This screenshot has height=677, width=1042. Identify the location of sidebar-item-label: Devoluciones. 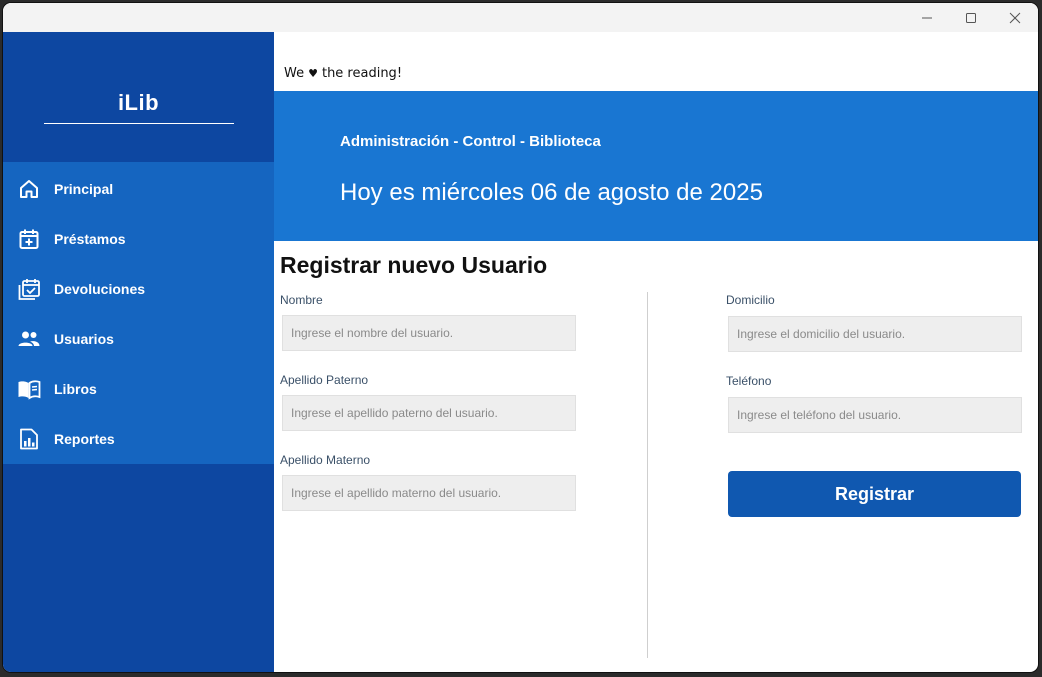
(100, 289).